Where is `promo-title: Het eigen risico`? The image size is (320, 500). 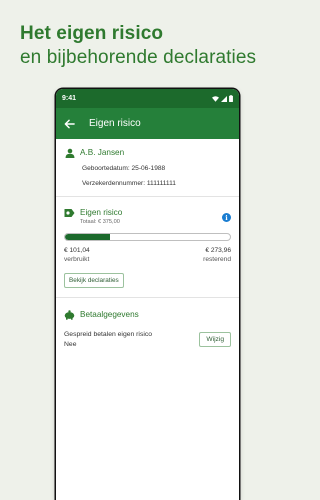
promo-title: Het eigen risico is located at coordinates (92, 33).